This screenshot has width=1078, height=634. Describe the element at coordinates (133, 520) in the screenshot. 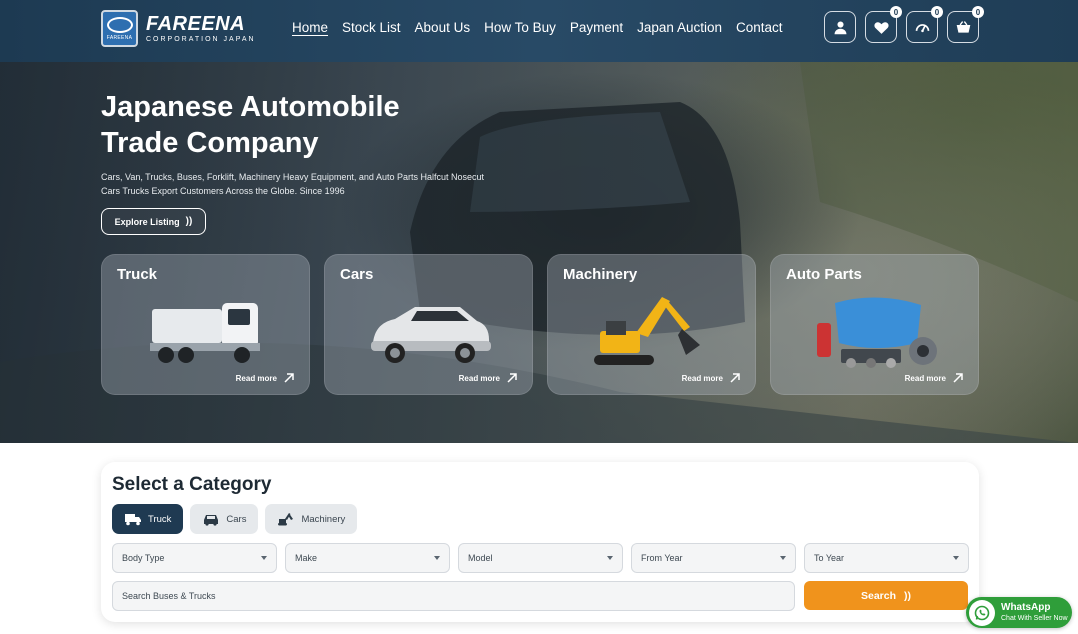

I see `truck-icon` at that location.